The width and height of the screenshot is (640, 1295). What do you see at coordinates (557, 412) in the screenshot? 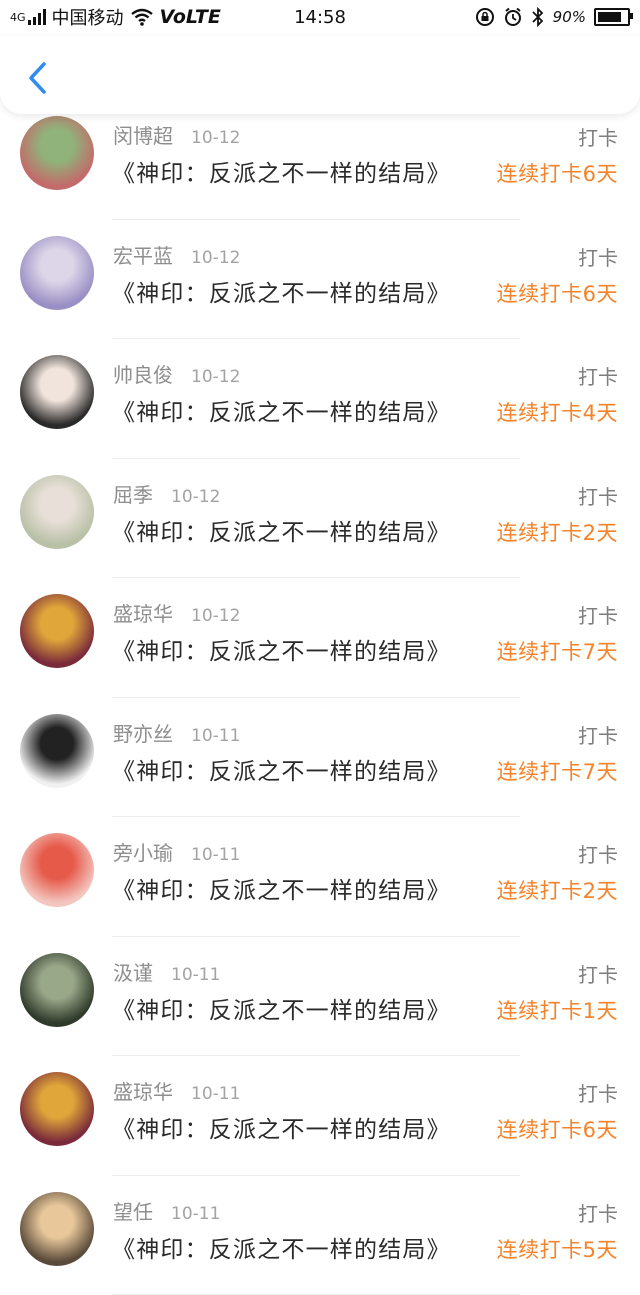
I see `streak-label: 连续打卡4天` at bounding box center [557, 412].